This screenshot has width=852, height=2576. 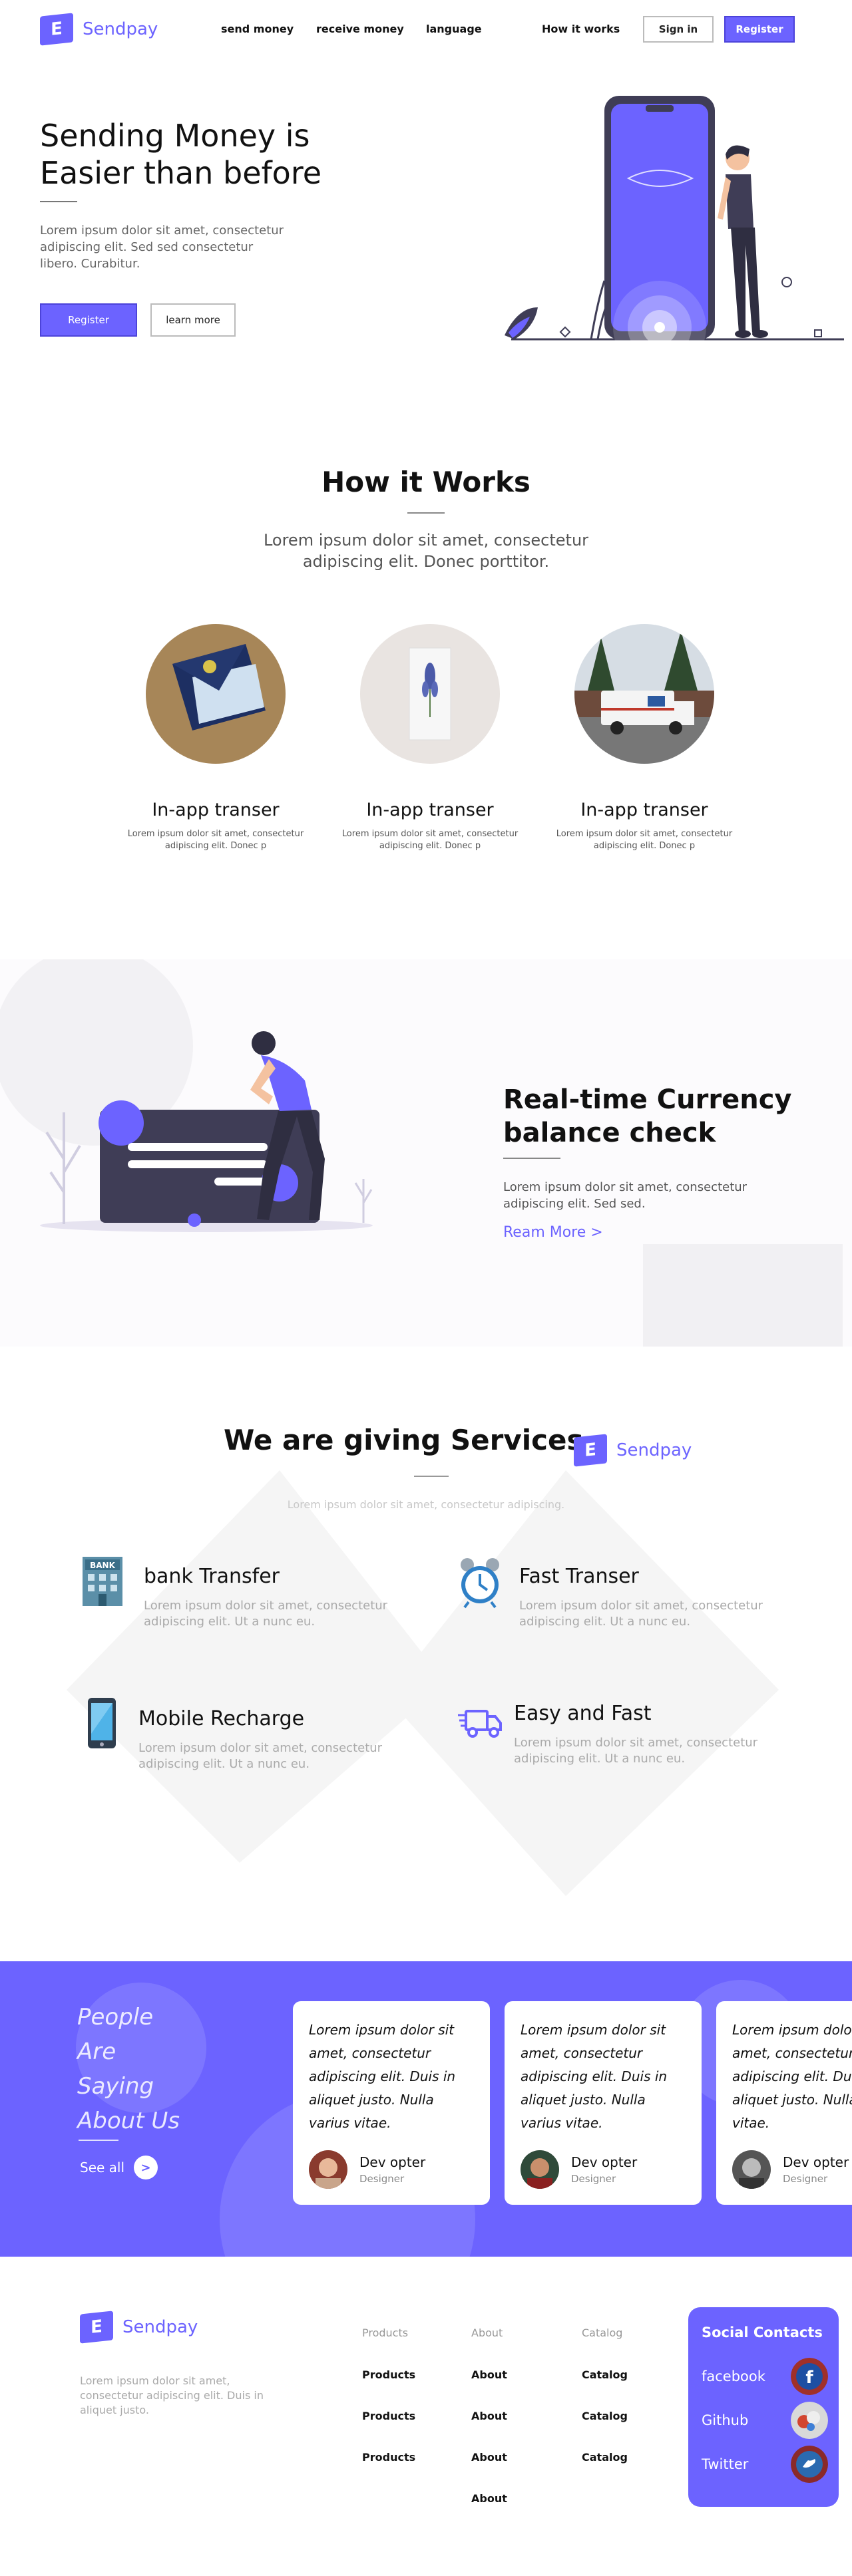 I want to click on social-label: facebook, so click(x=733, y=2376).